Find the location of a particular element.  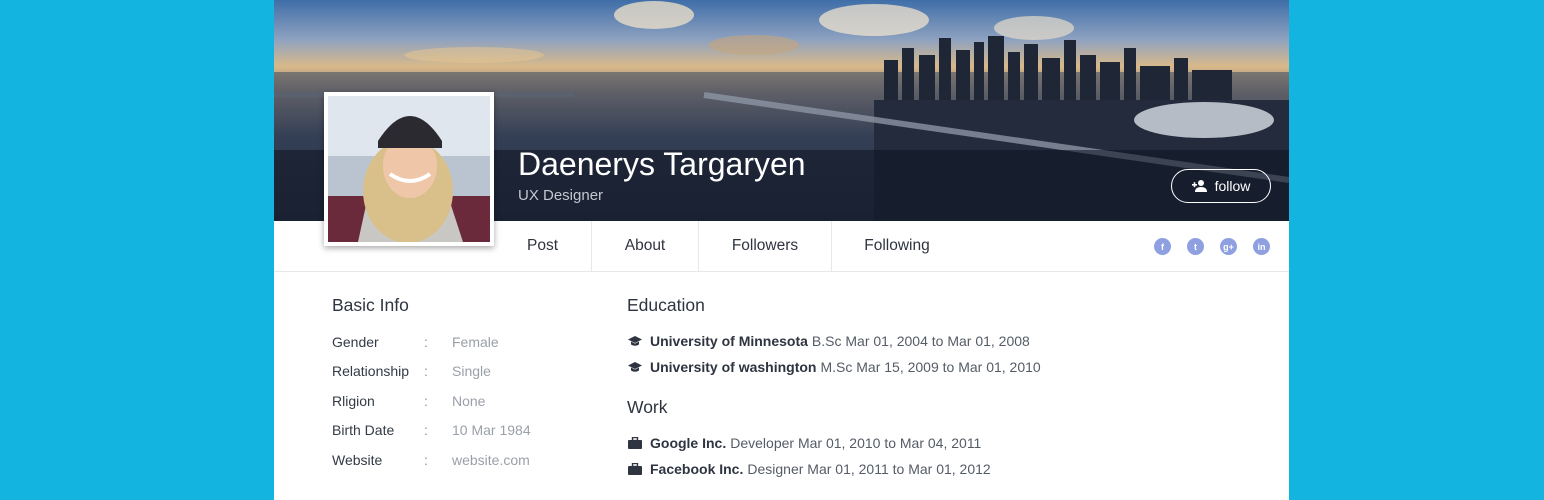

education-detail: B.Sc Mar 01, 2004 to Mar 01, 2008 is located at coordinates (920, 341).